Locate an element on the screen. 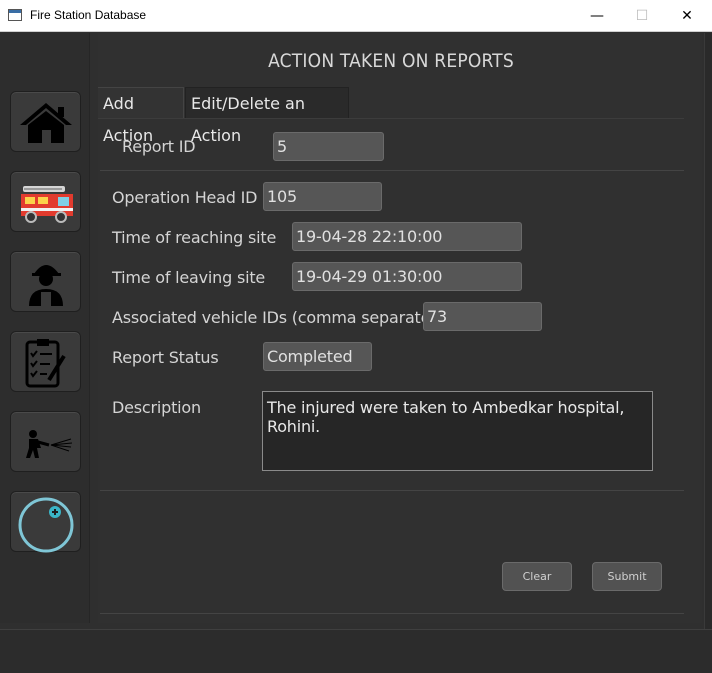 Image resolution: width=712 pixels, height=673 pixels. home-icon is located at coordinates (46, 123).